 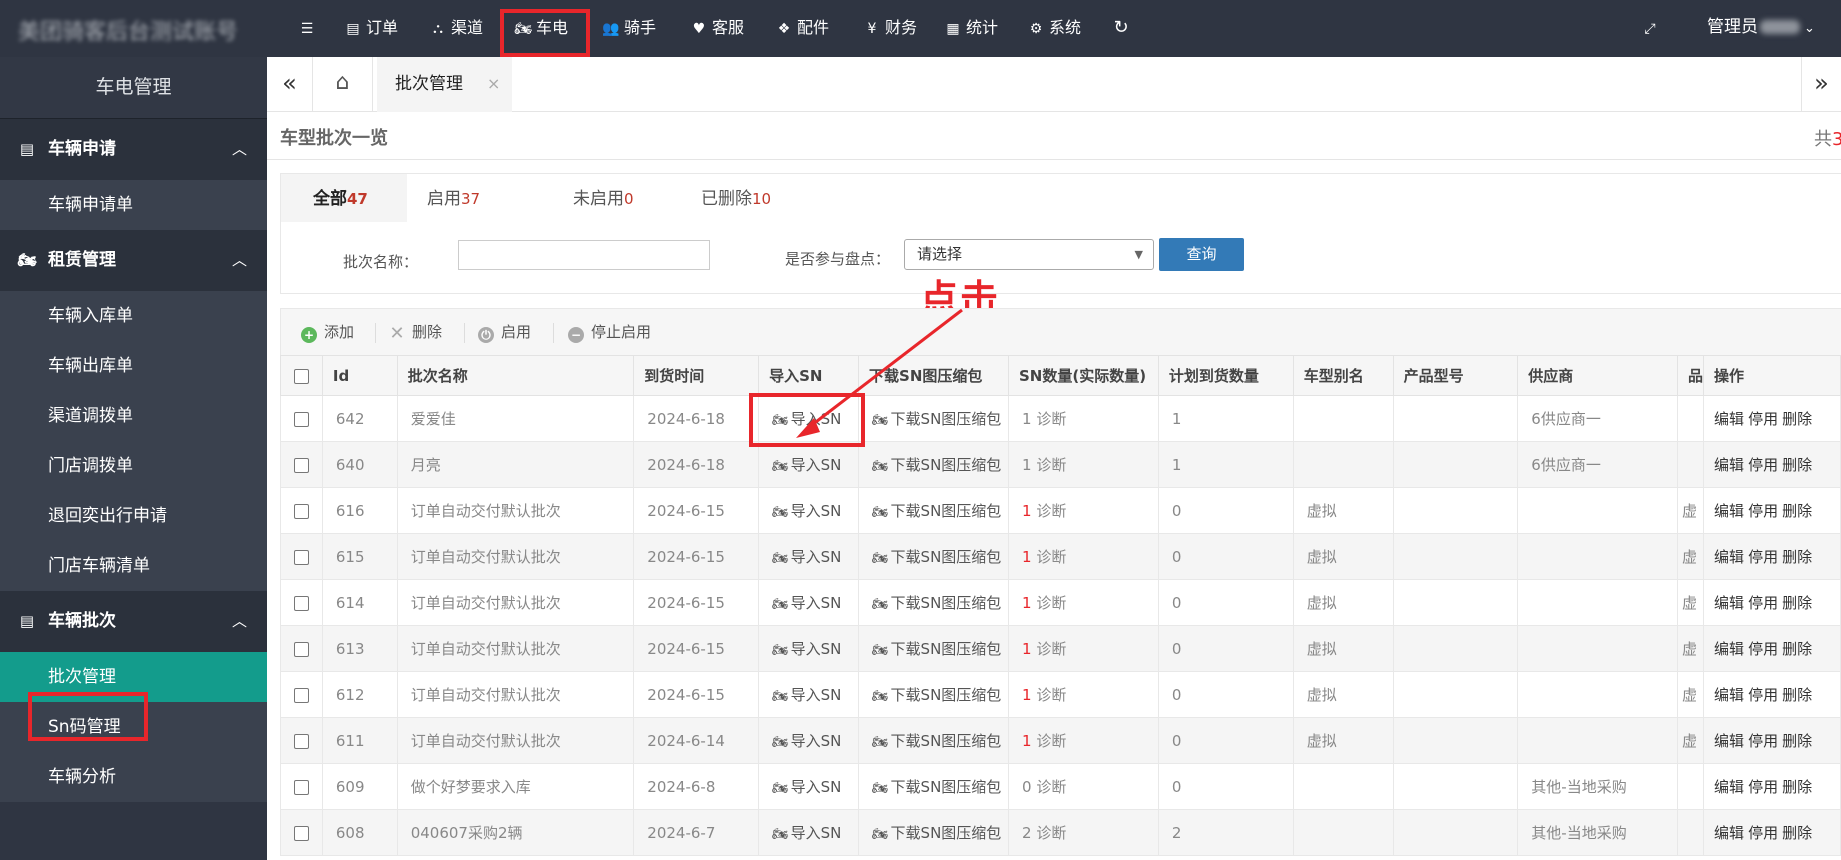 I want to click on col-header-alias: 车型别名, so click(x=1343, y=375).